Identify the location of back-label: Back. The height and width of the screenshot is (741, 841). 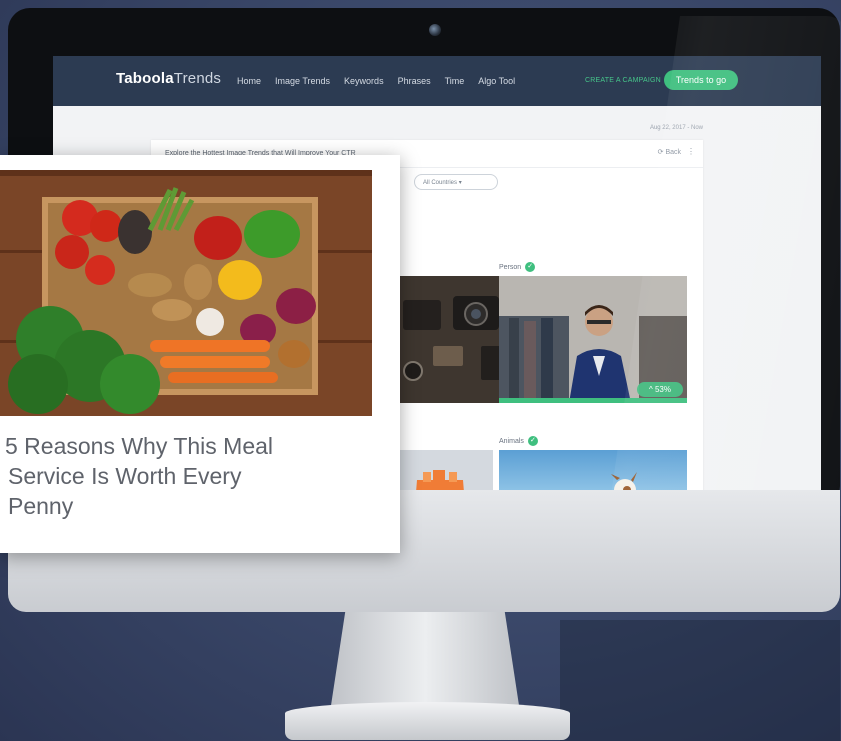
(673, 152).